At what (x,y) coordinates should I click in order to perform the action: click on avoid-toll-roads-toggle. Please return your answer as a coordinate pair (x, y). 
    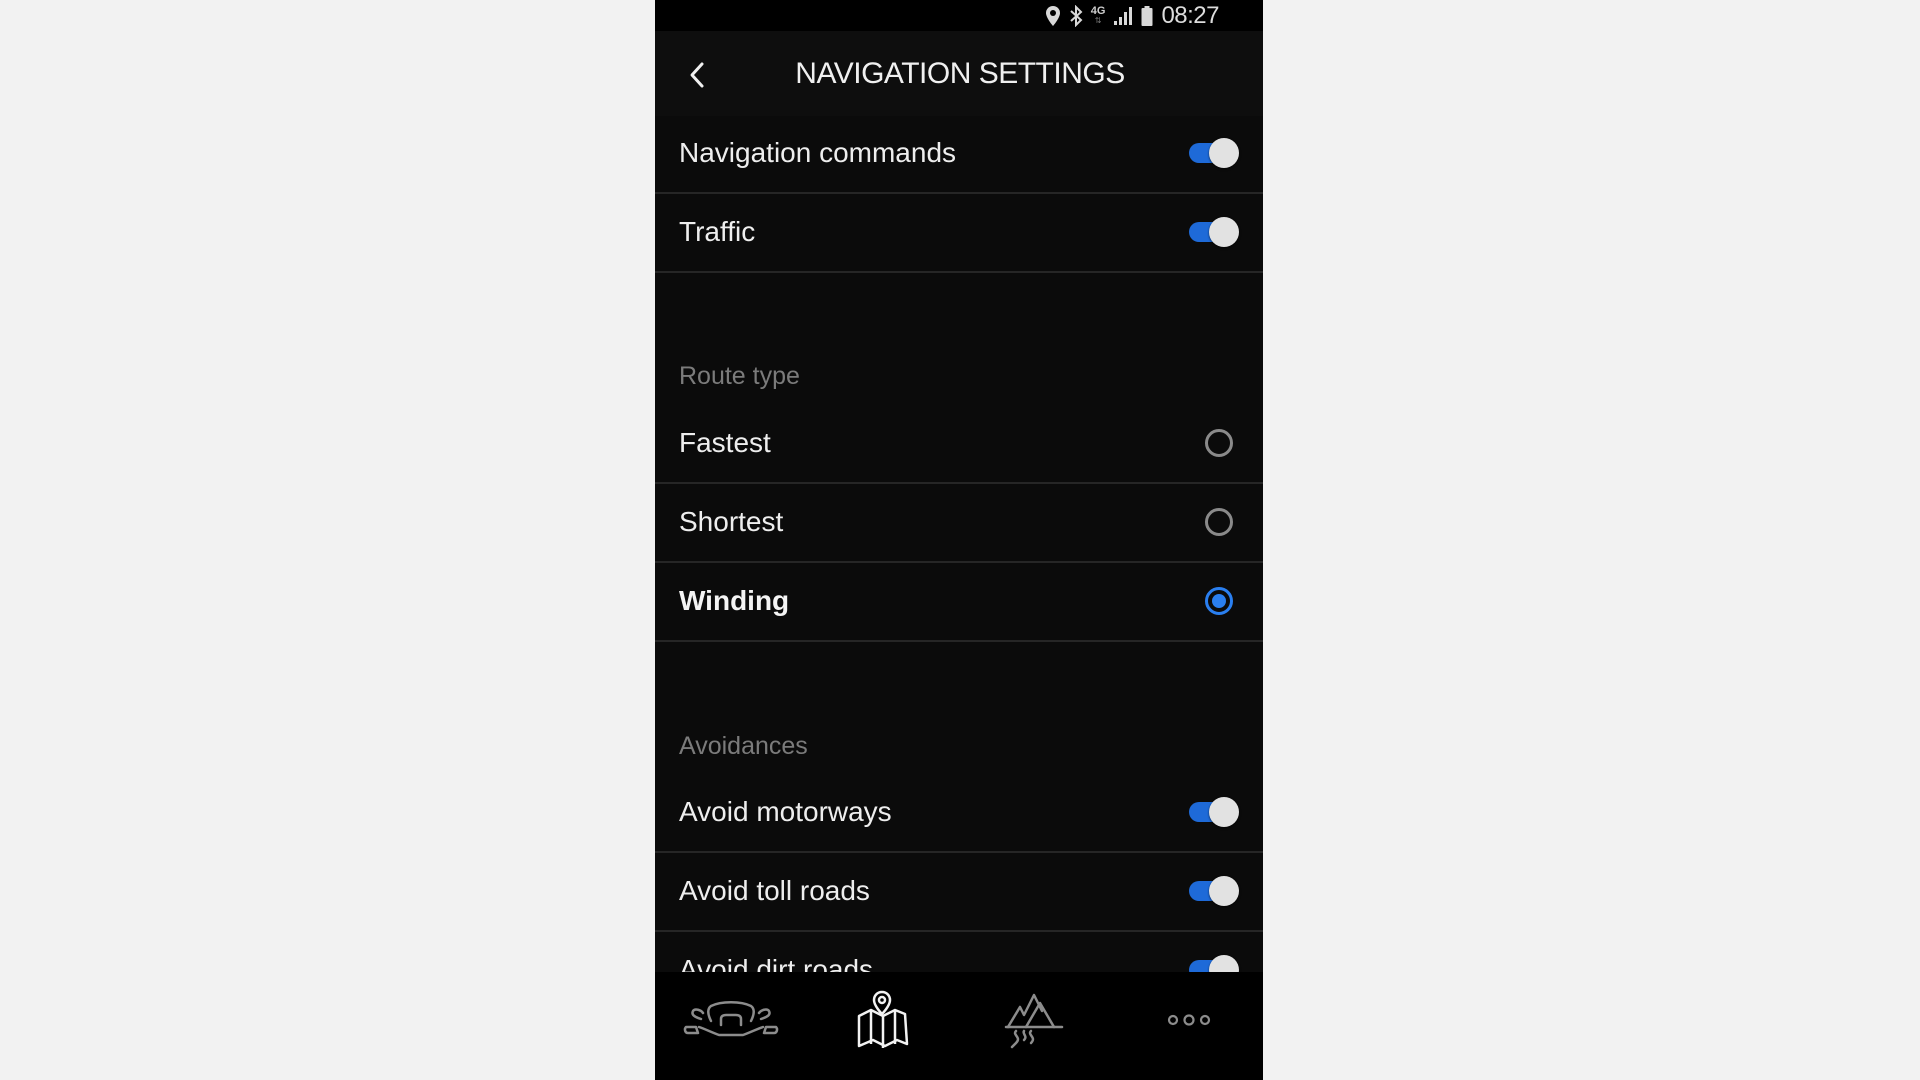
    Looking at the image, I should click on (1213, 891).